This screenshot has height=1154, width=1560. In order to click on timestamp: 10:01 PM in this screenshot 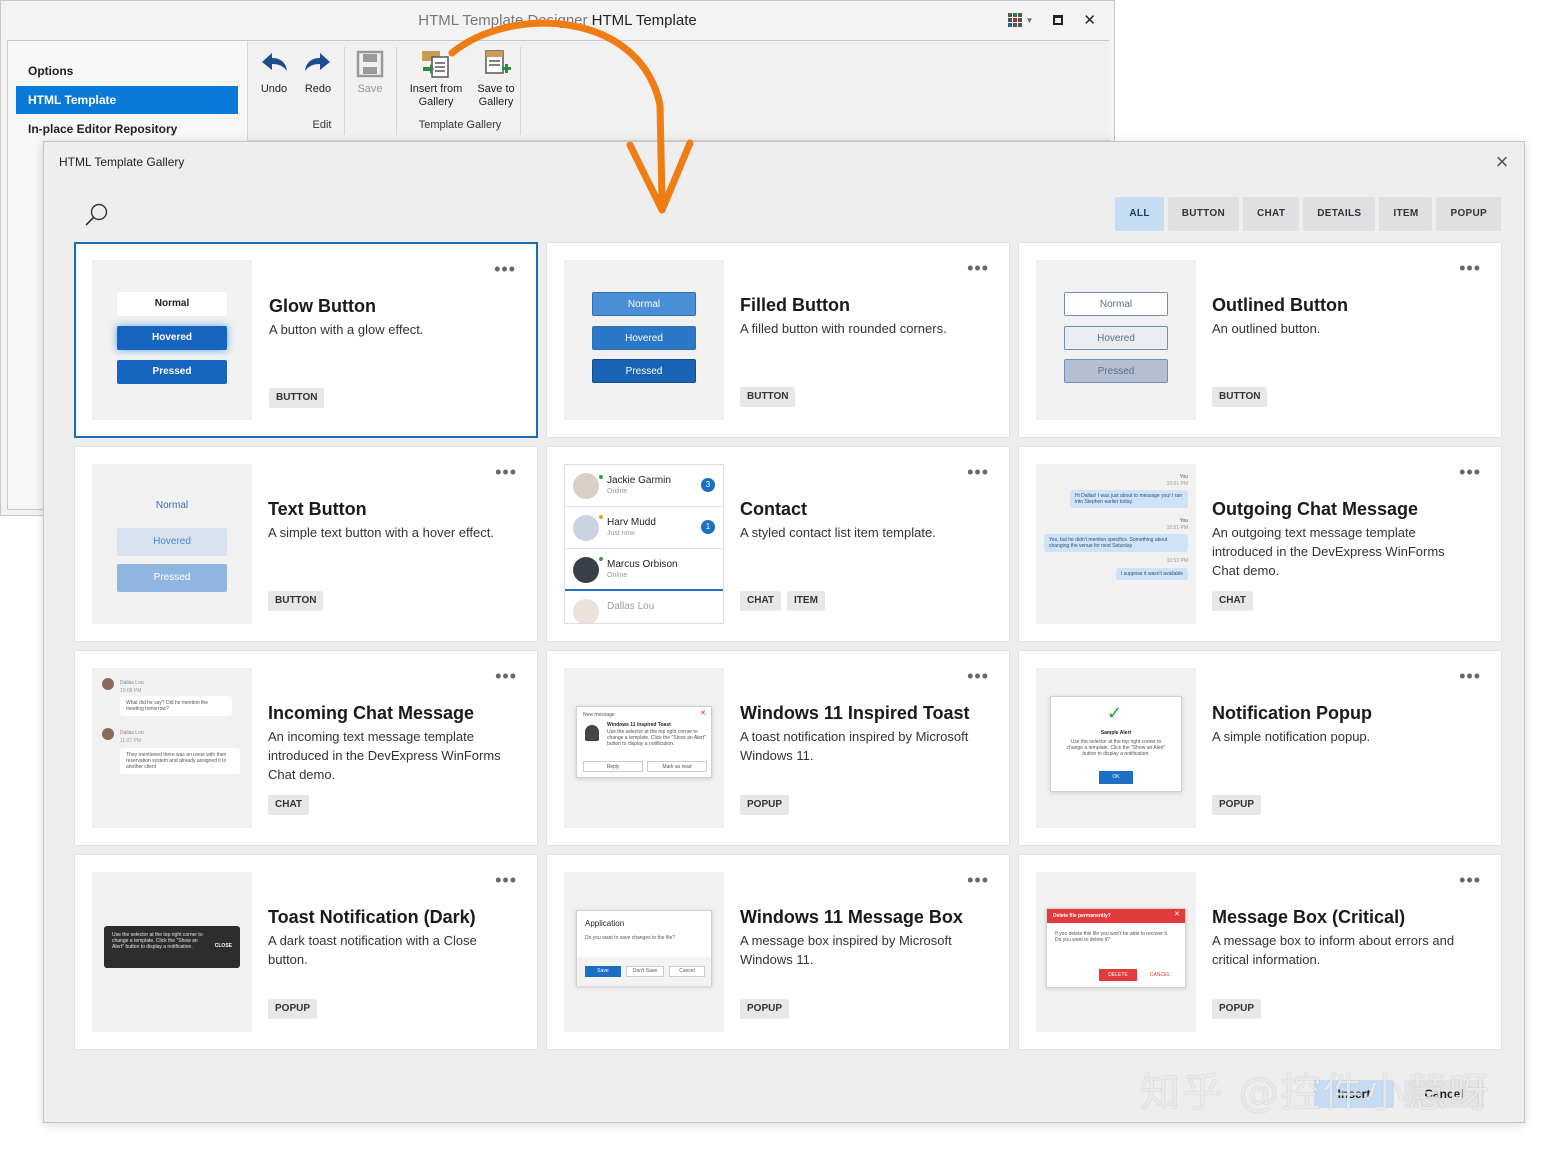, I will do `click(1177, 484)`.